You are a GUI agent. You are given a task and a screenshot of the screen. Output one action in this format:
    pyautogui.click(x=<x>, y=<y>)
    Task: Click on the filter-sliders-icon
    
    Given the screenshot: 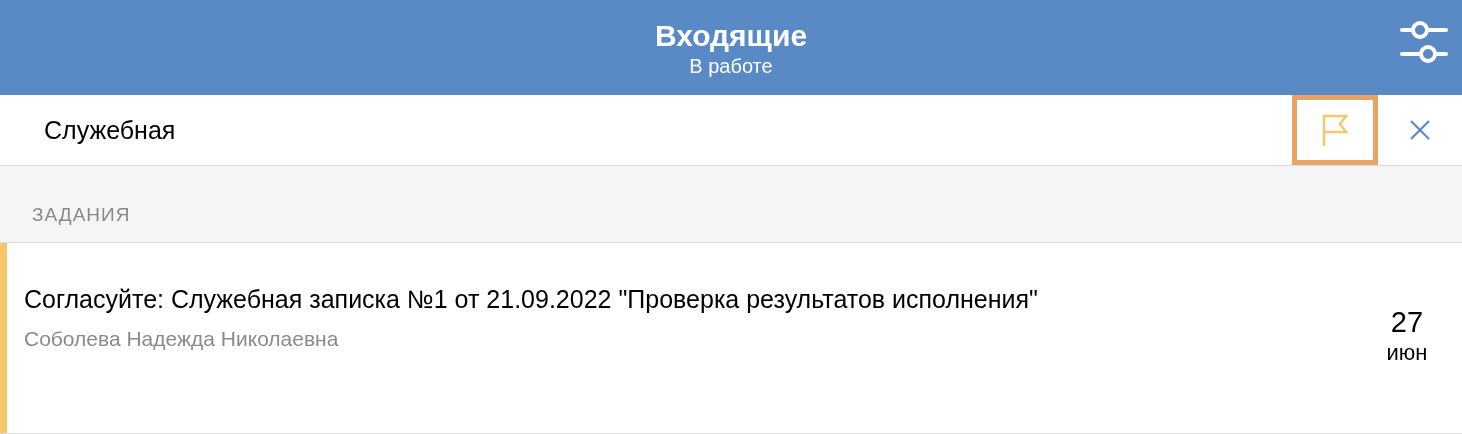 What is the action you would take?
    pyautogui.click(x=1424, y=42)
    